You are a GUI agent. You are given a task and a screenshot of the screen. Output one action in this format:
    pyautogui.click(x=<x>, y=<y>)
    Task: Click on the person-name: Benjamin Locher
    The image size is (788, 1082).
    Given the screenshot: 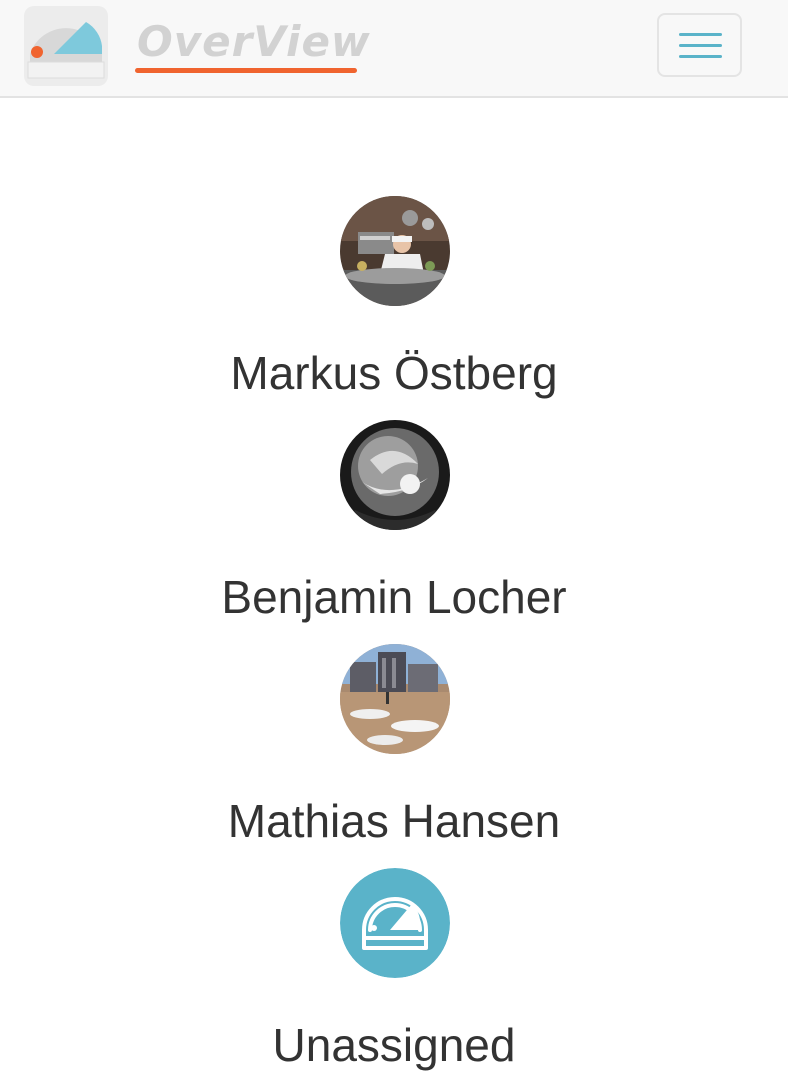 What is the action you would take?
    pyautogui.click(x=394, y=597)
    